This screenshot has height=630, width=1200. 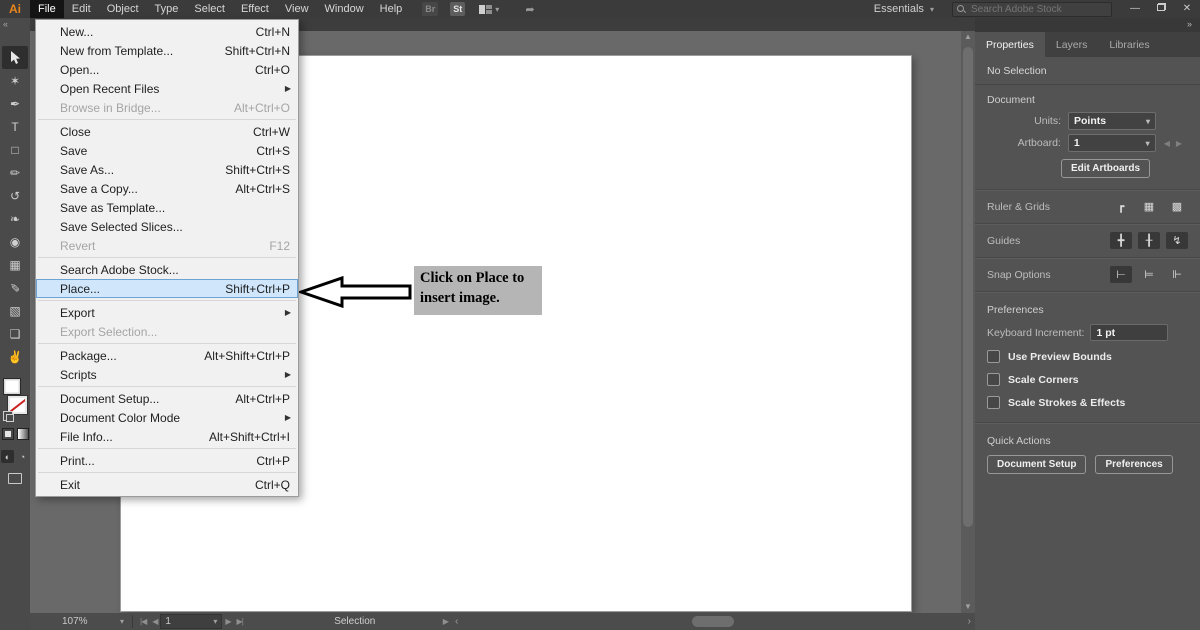 I want to click on last-artboard-button: ▶|, so click(x=240, y=621).